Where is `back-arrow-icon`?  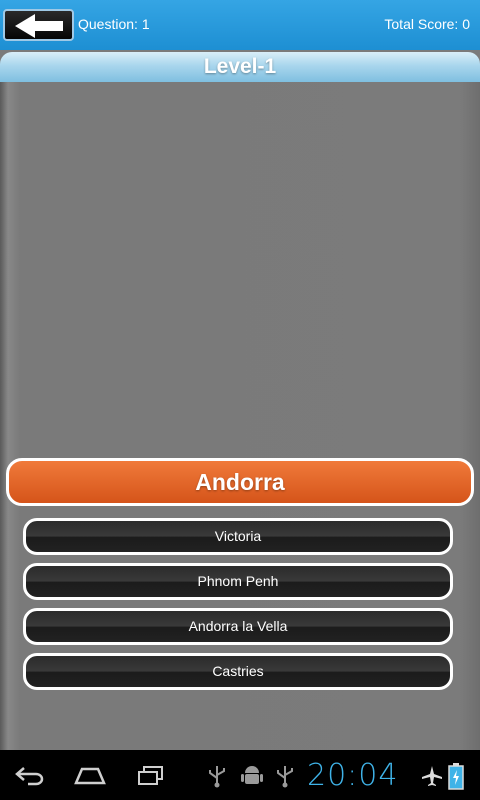 back-arrow-icon is located at coordinates (39, 26).